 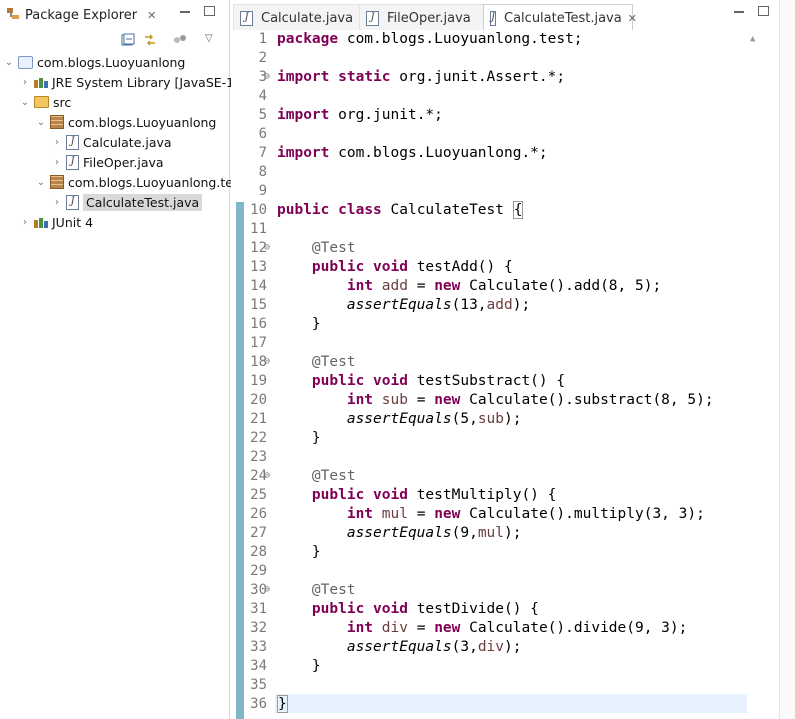 What do you see at coordinates (754, 374) in the screenshot?
I see `vertical-scrollbar: ▲` at bounding box center [754, 374].